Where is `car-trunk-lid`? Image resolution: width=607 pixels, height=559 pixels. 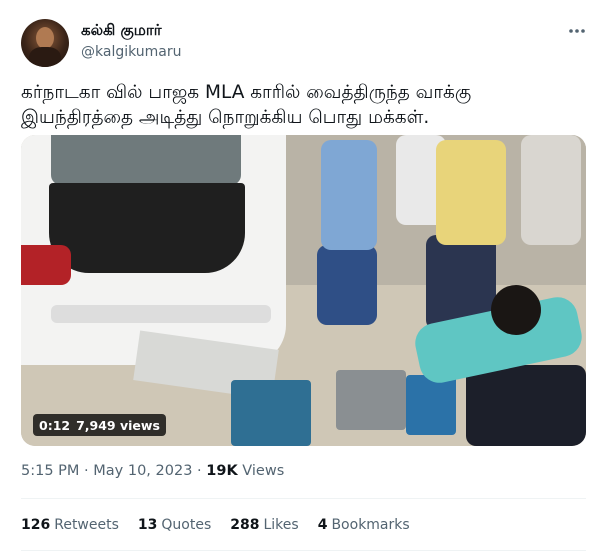
car-trunk-lid is located at coordinates (146, 160).